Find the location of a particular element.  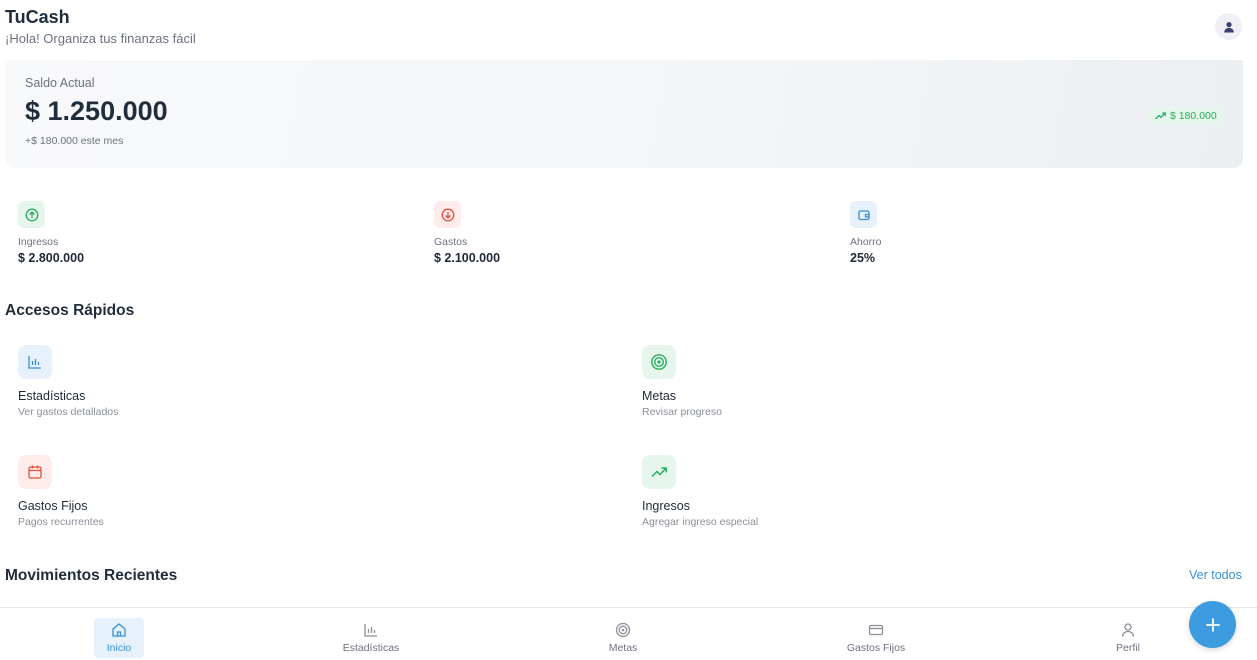

nav-item-estadisticas: Estadísticas is located at coordinates (371, 638).